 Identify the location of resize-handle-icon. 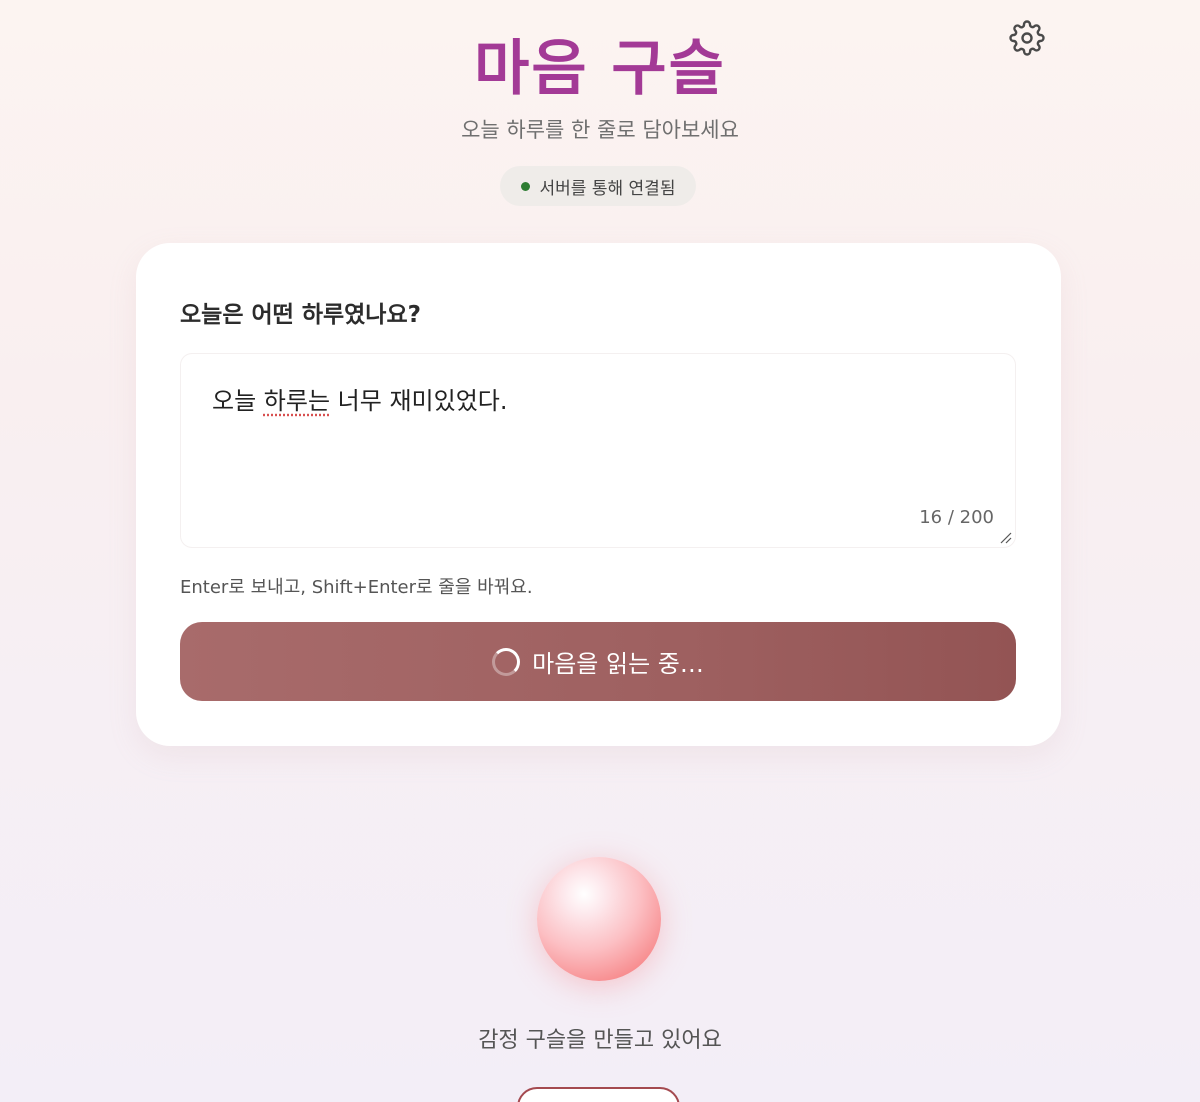
(1006, 538).